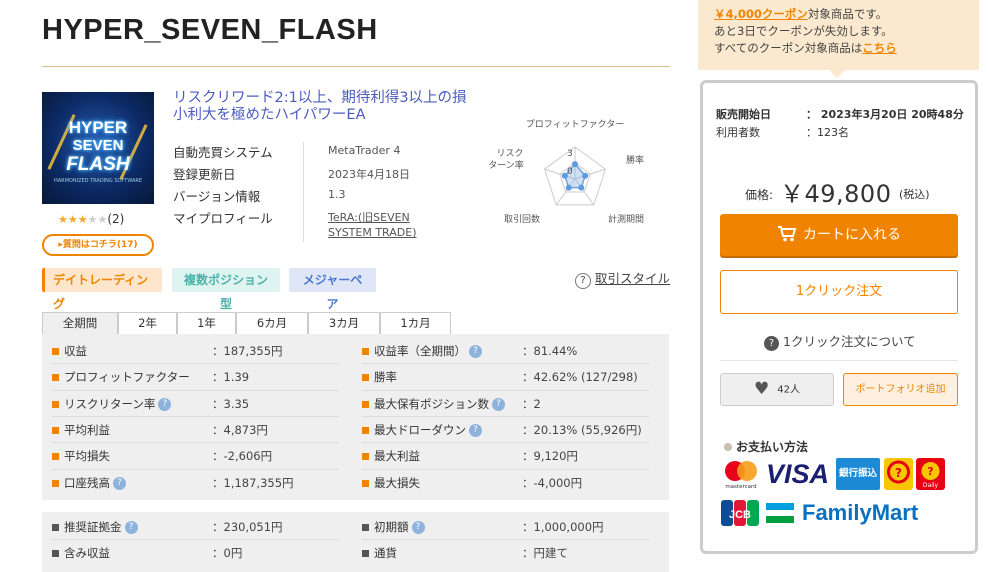 Image resolution: width=988 pixels, height=572 pixels. What do you see at coordinates (512, 430) in the screenshot?
I see `stat-row: 最大ドローダウン? ：20.13% (55,926円)` at bounding box center [512, 430].